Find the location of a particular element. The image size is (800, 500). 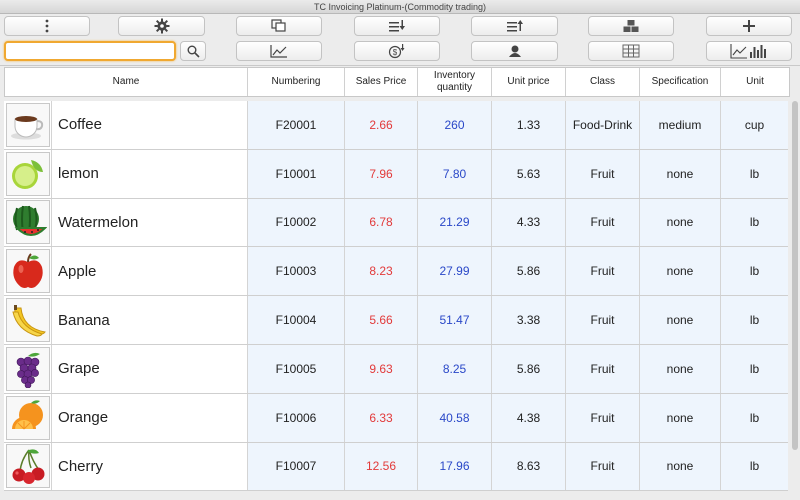

product-numbering: F10004 is located at coordinates (296, 320).